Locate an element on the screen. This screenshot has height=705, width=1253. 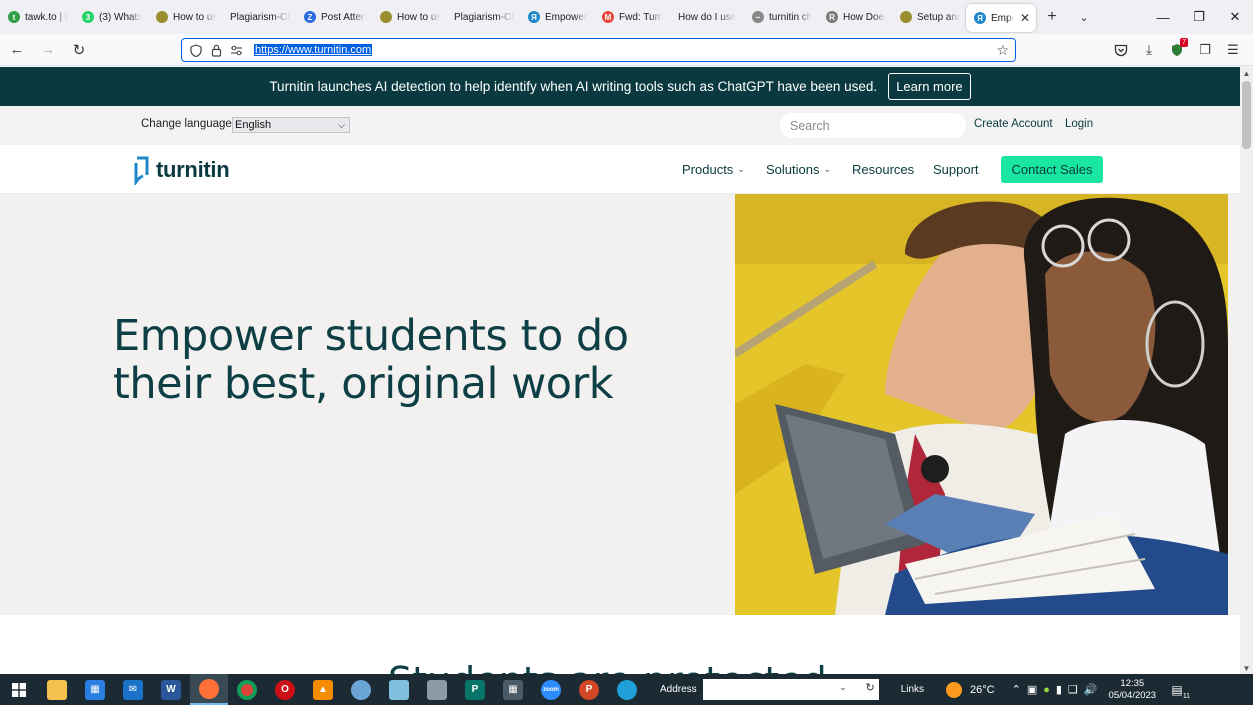
taskbar-vlc: ▲ is located at coordinates (323, 689).